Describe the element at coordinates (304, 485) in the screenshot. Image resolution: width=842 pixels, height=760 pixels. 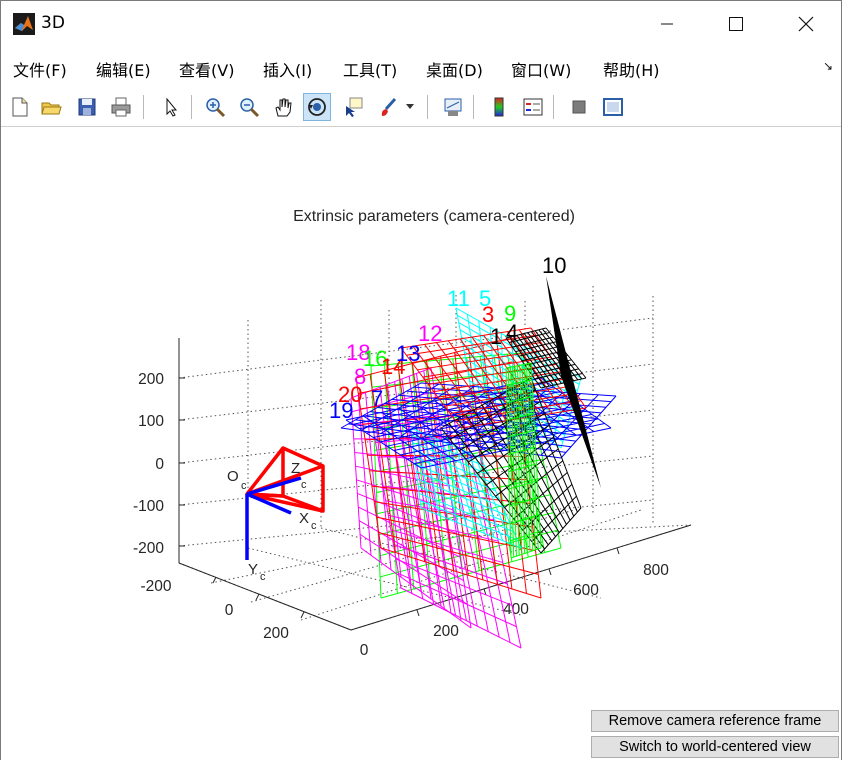
I see `camera-z-subscript: c` at that location.